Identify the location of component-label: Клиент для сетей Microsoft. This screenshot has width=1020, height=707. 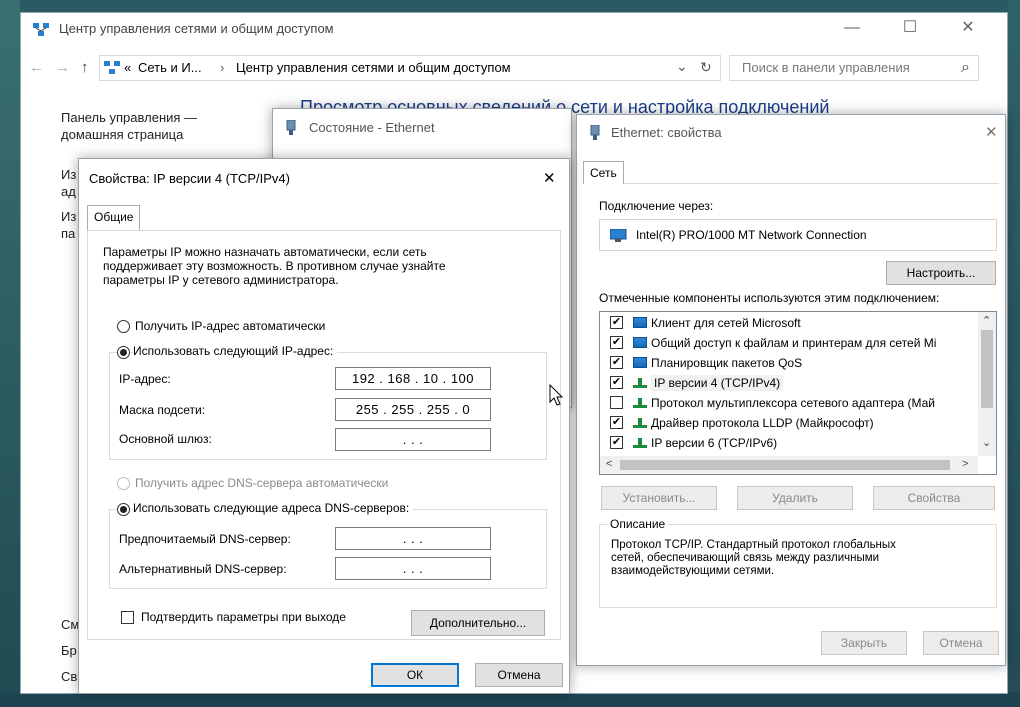
(726, 322).